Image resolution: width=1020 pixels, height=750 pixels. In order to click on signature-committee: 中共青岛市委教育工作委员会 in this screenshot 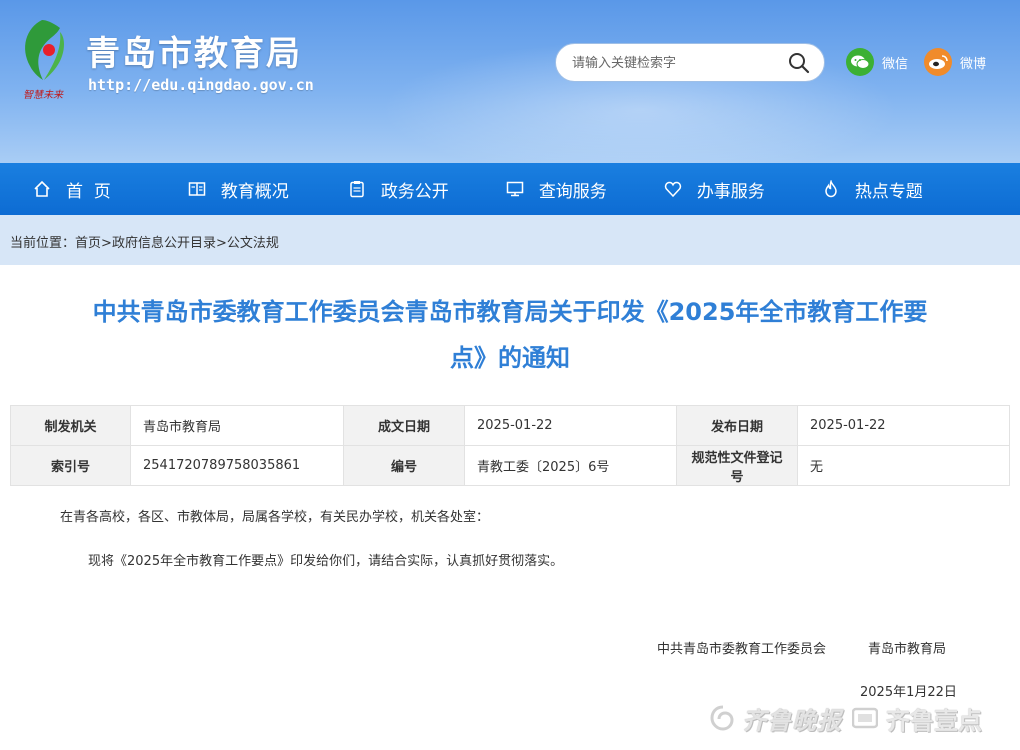, I will do `click(742, 649)`.